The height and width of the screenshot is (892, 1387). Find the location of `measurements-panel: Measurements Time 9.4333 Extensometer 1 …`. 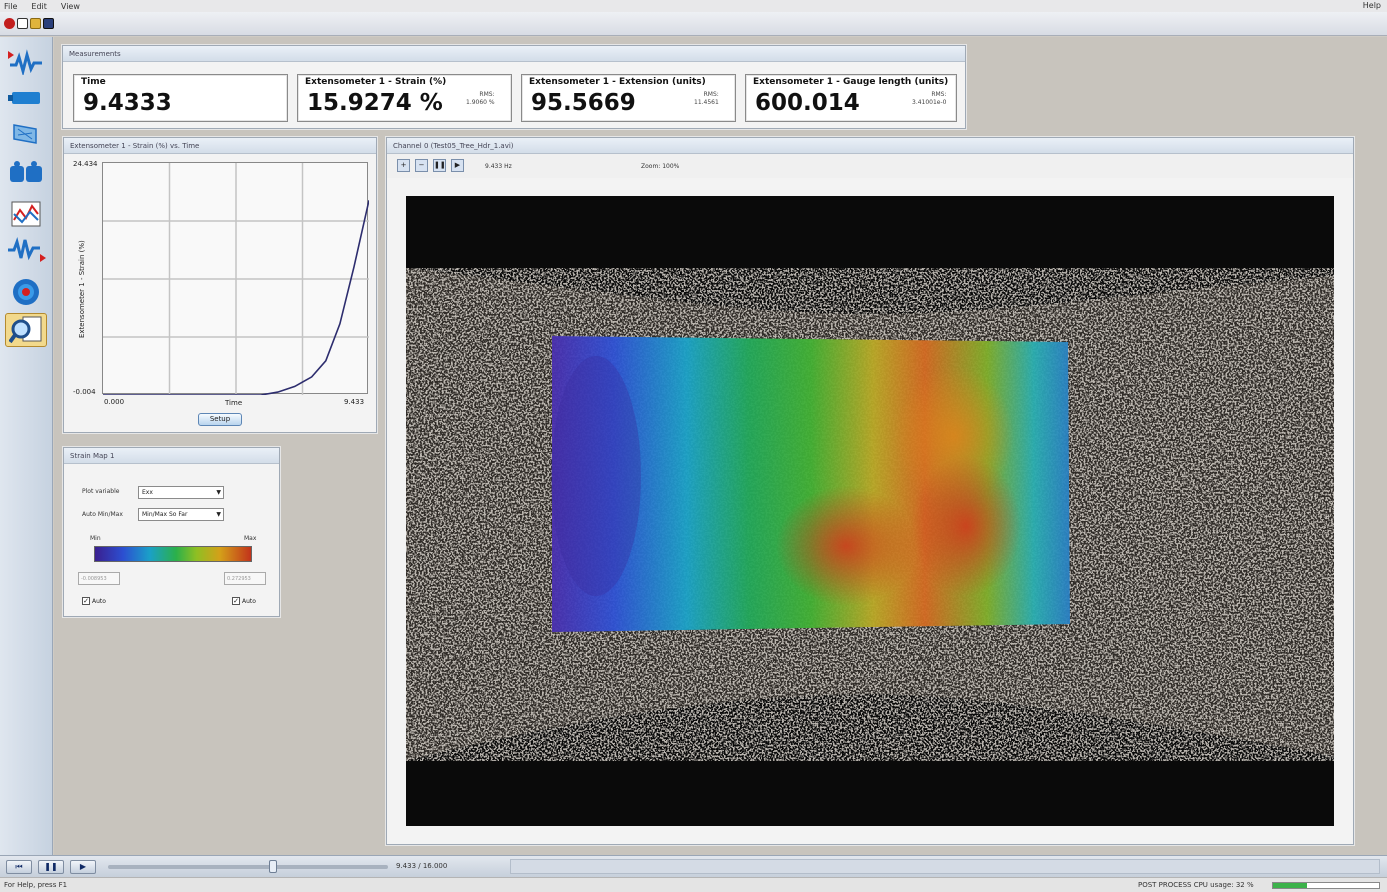

measurements-panel: Measurements Time 9.4333 Extensometer 1 … is located at coordinates (514, 87).